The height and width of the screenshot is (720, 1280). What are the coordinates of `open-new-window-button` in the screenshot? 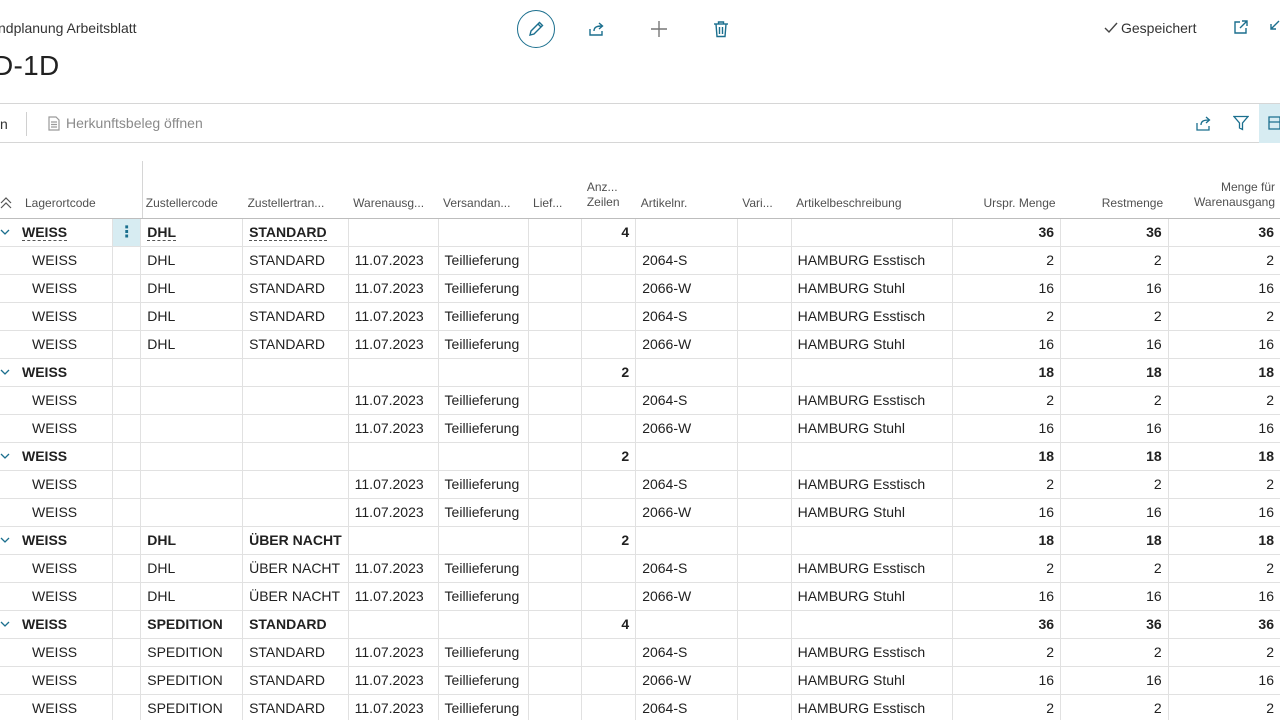 It's located at (1241, 29).